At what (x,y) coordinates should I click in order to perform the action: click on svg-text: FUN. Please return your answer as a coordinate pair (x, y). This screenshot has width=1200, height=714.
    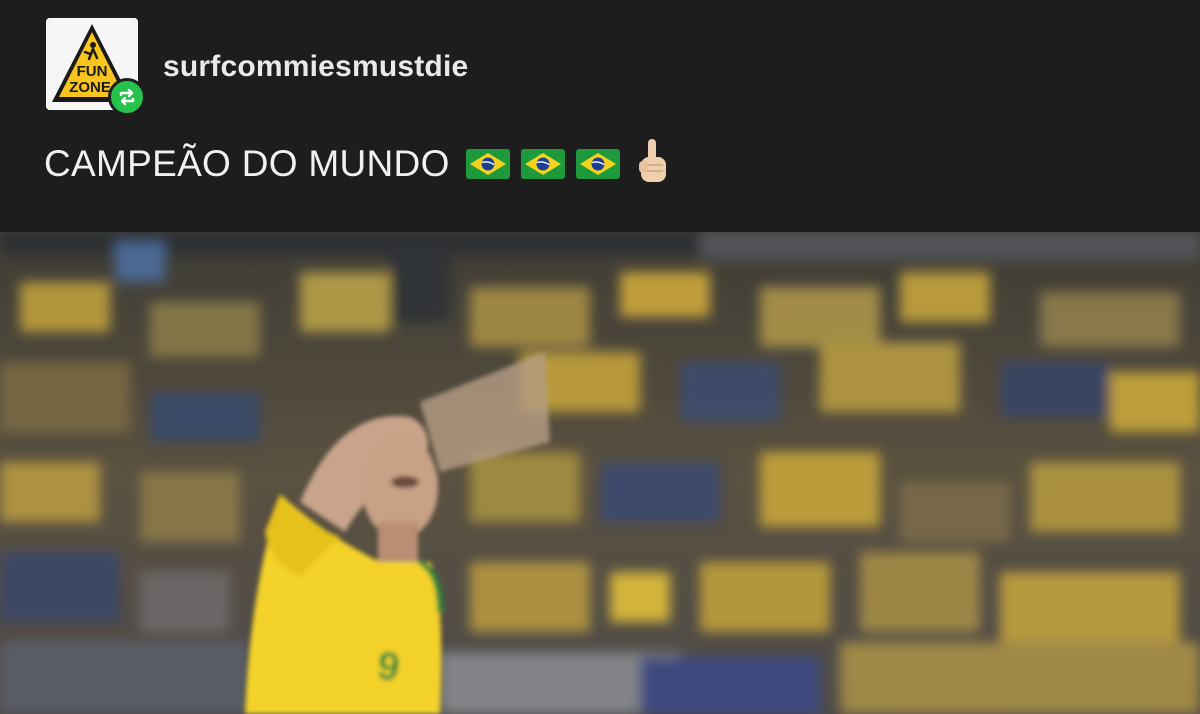
    Looking at the image, I should click on (92, 71).